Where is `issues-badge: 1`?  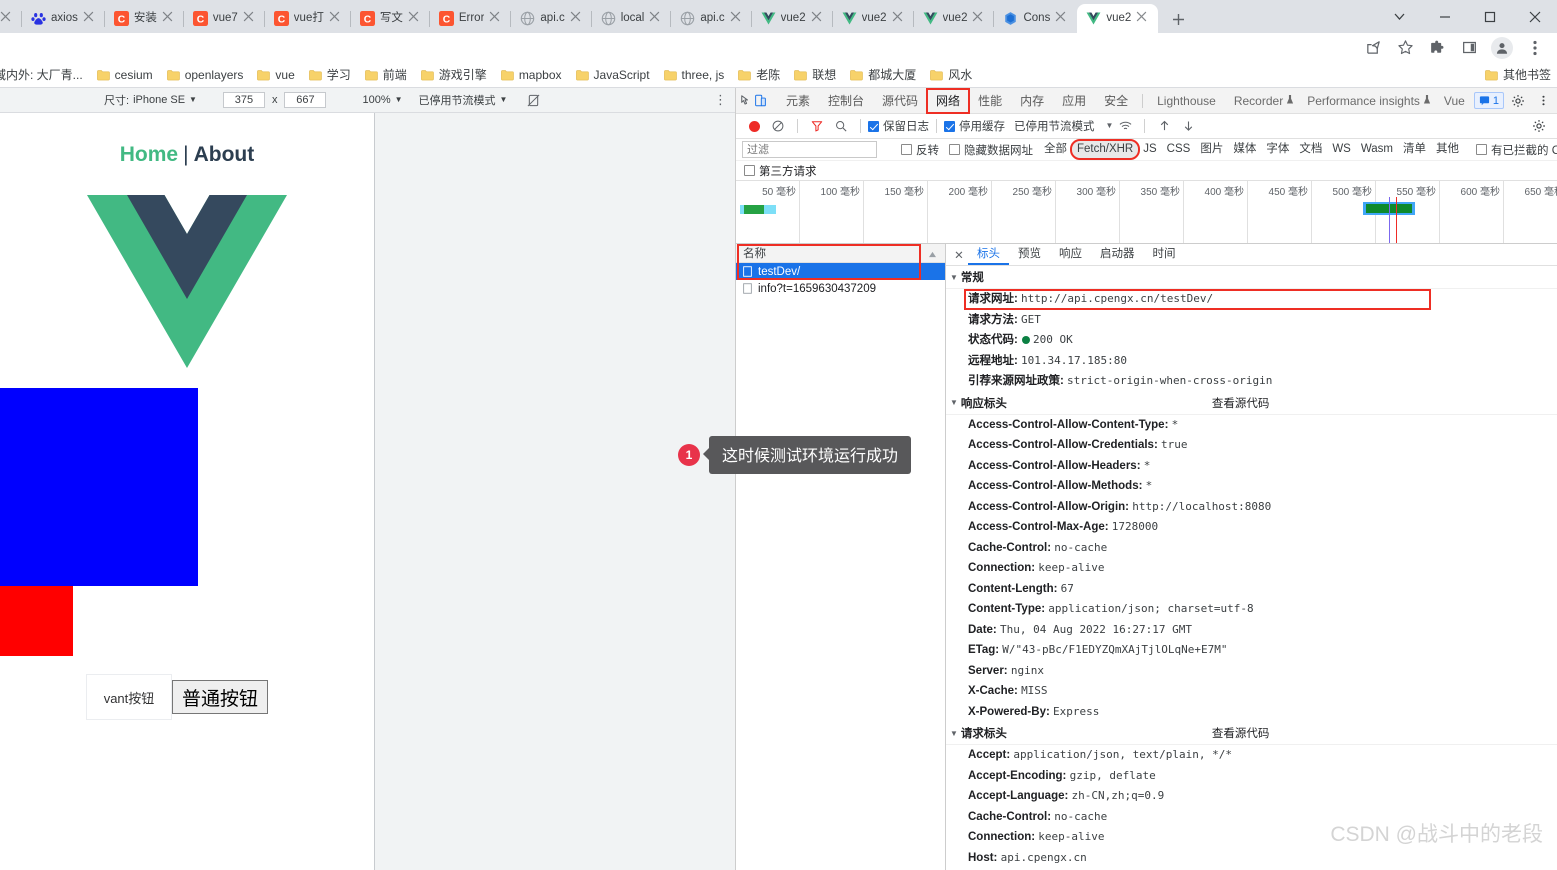
issues-badge: 1 is located at coordinates (1488, 101).